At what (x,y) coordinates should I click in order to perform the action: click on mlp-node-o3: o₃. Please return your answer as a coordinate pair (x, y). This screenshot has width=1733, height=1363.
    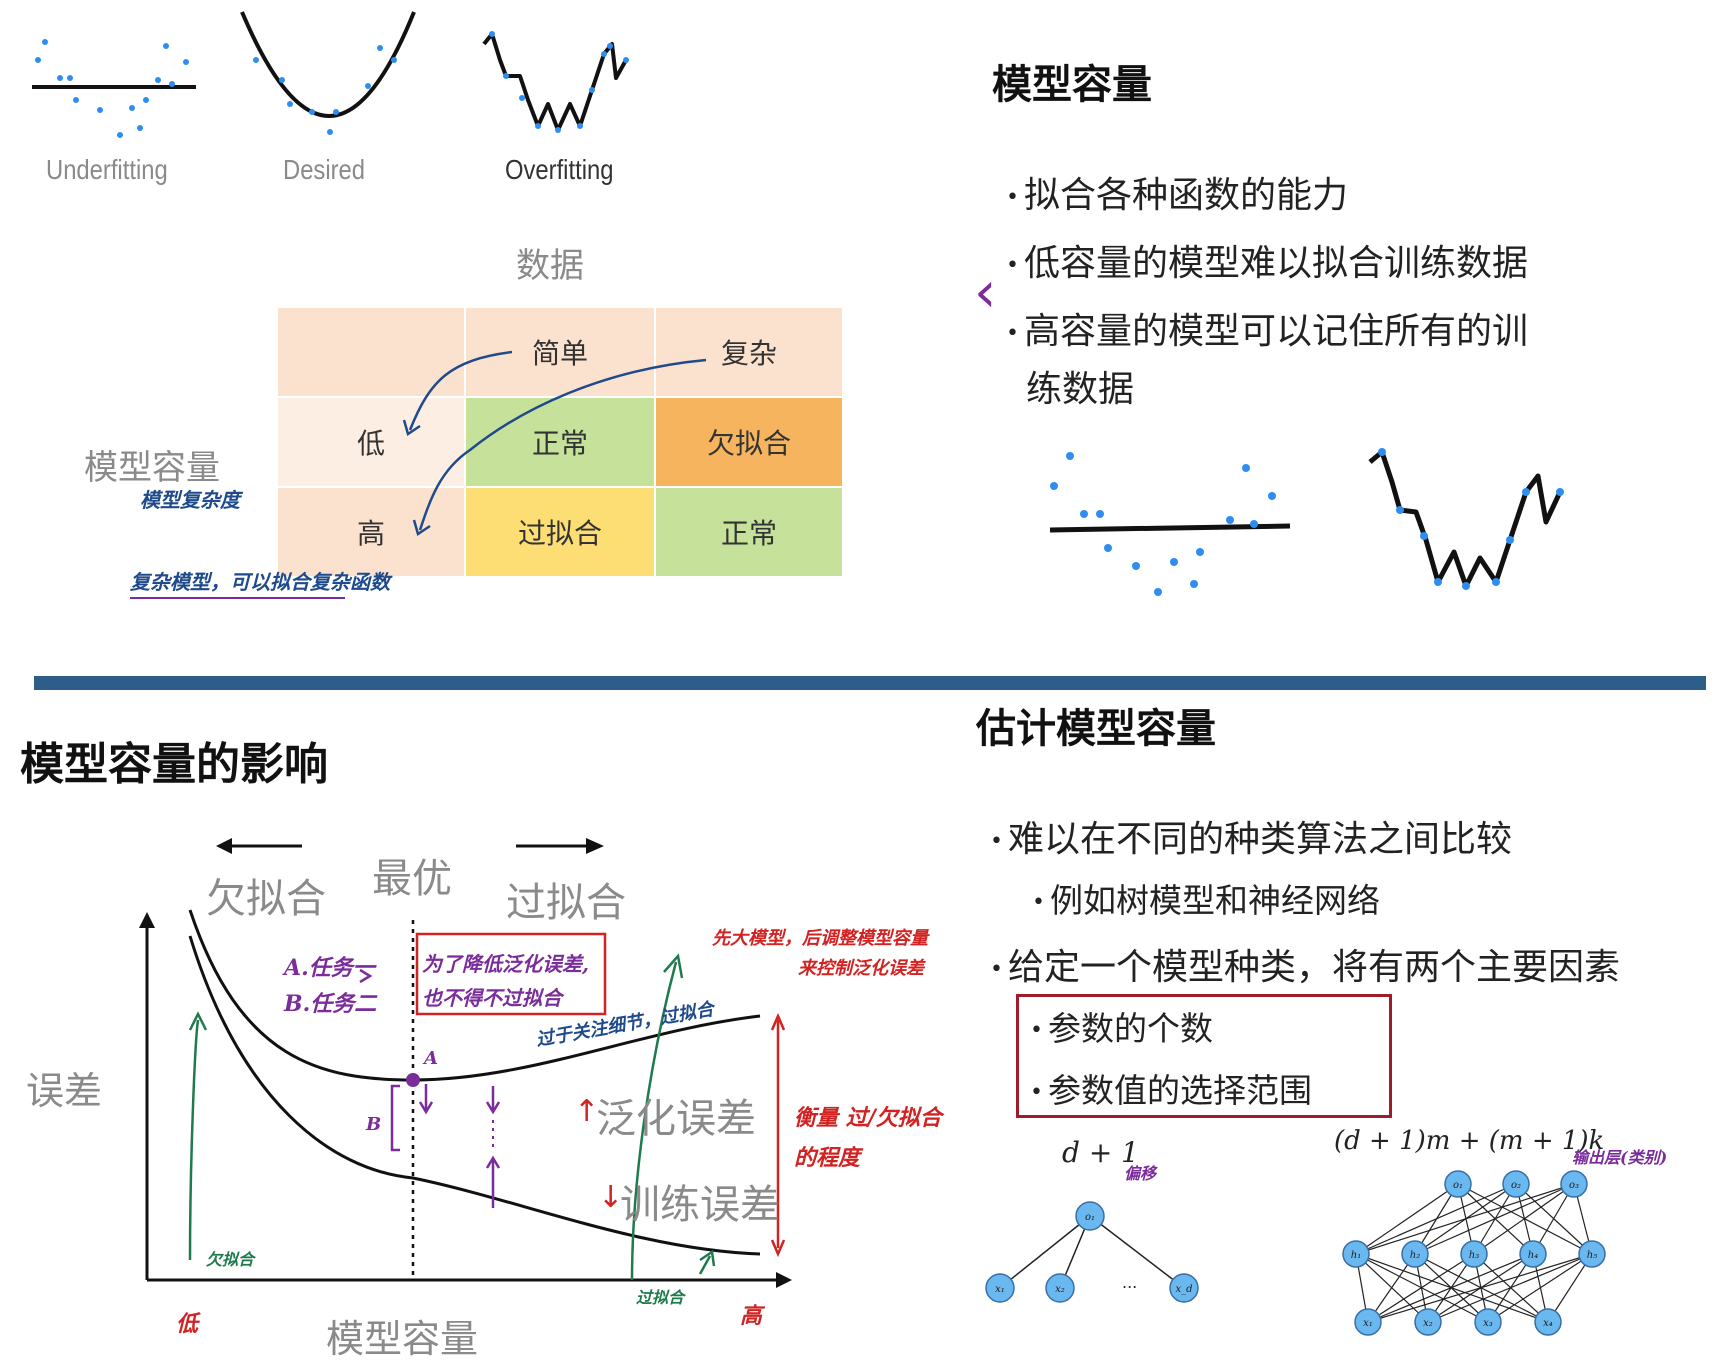
    Looking at the image, I should click on (1574, 1185).